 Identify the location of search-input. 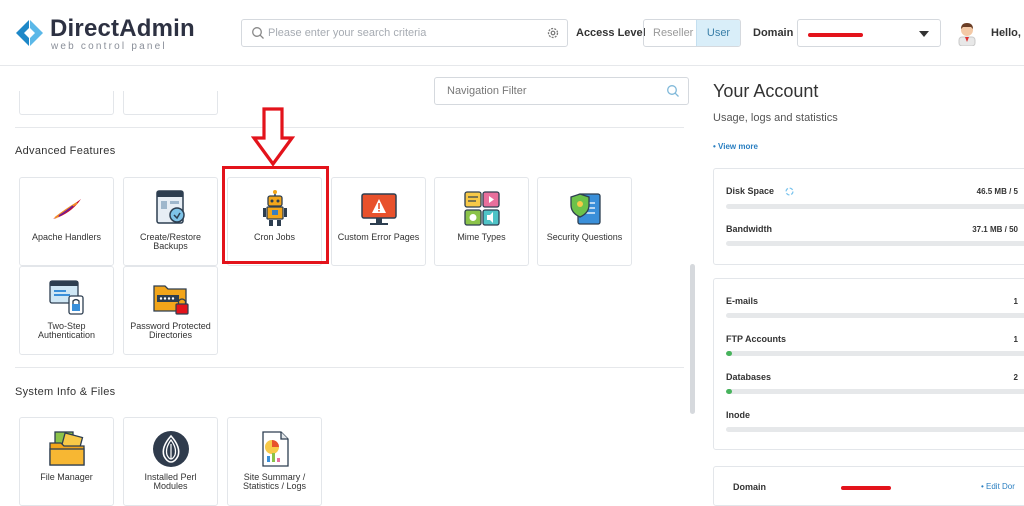
(403, 33).